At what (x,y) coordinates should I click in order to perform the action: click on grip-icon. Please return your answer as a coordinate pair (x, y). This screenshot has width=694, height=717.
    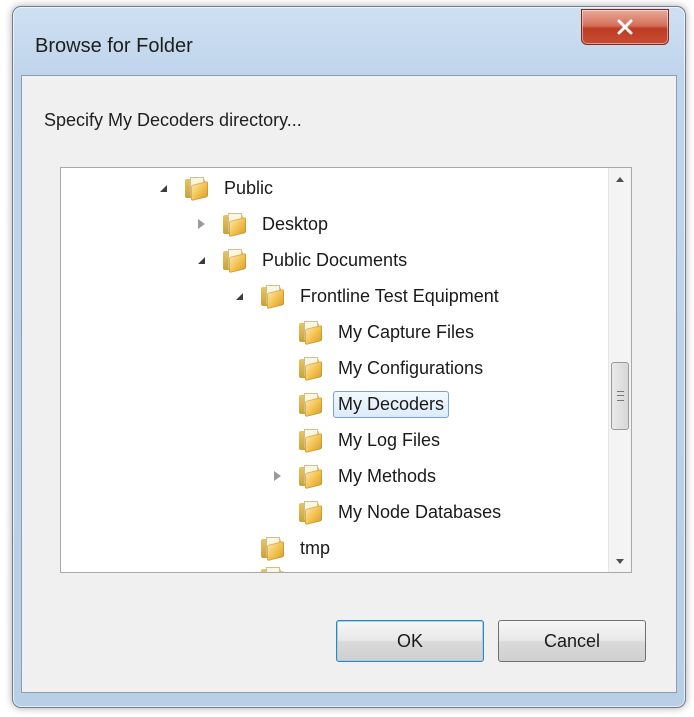
    Looking at the image, I should click on (620, 396).